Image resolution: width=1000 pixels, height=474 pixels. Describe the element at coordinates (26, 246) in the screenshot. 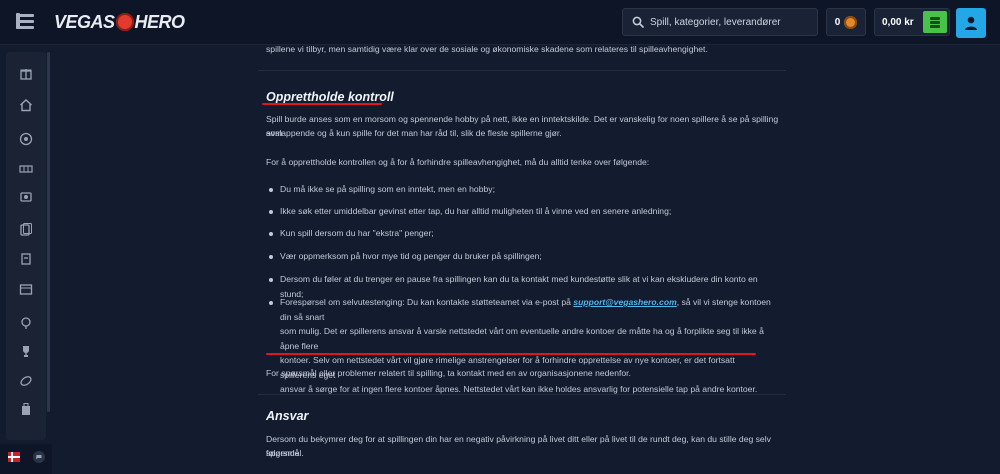

I see `sidebar` at that location.